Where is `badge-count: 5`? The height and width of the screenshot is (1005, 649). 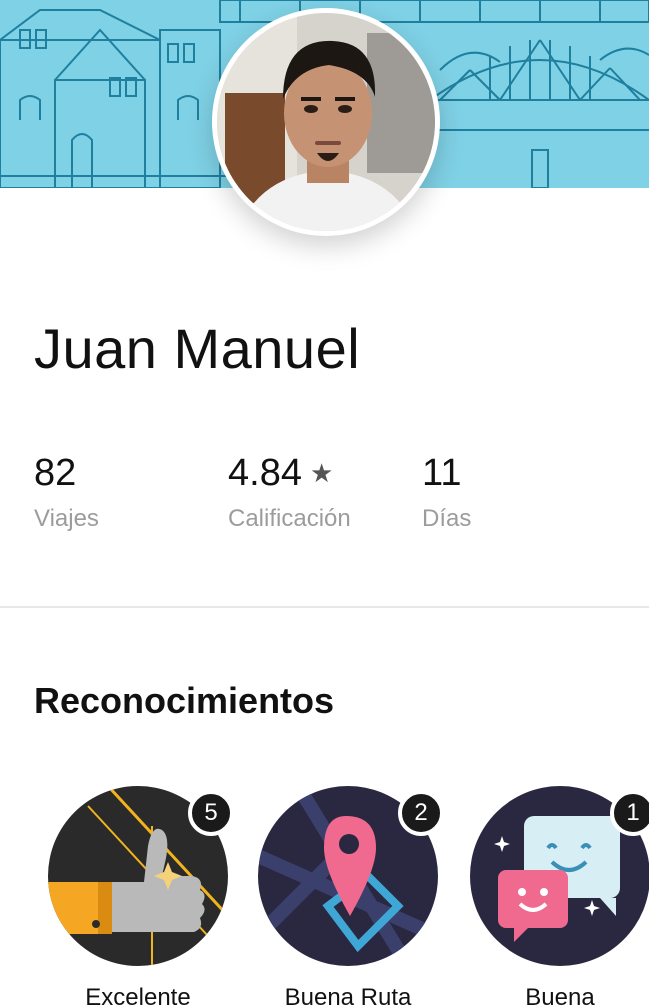 badge-count: 5 is located at coordinates (211, 813).